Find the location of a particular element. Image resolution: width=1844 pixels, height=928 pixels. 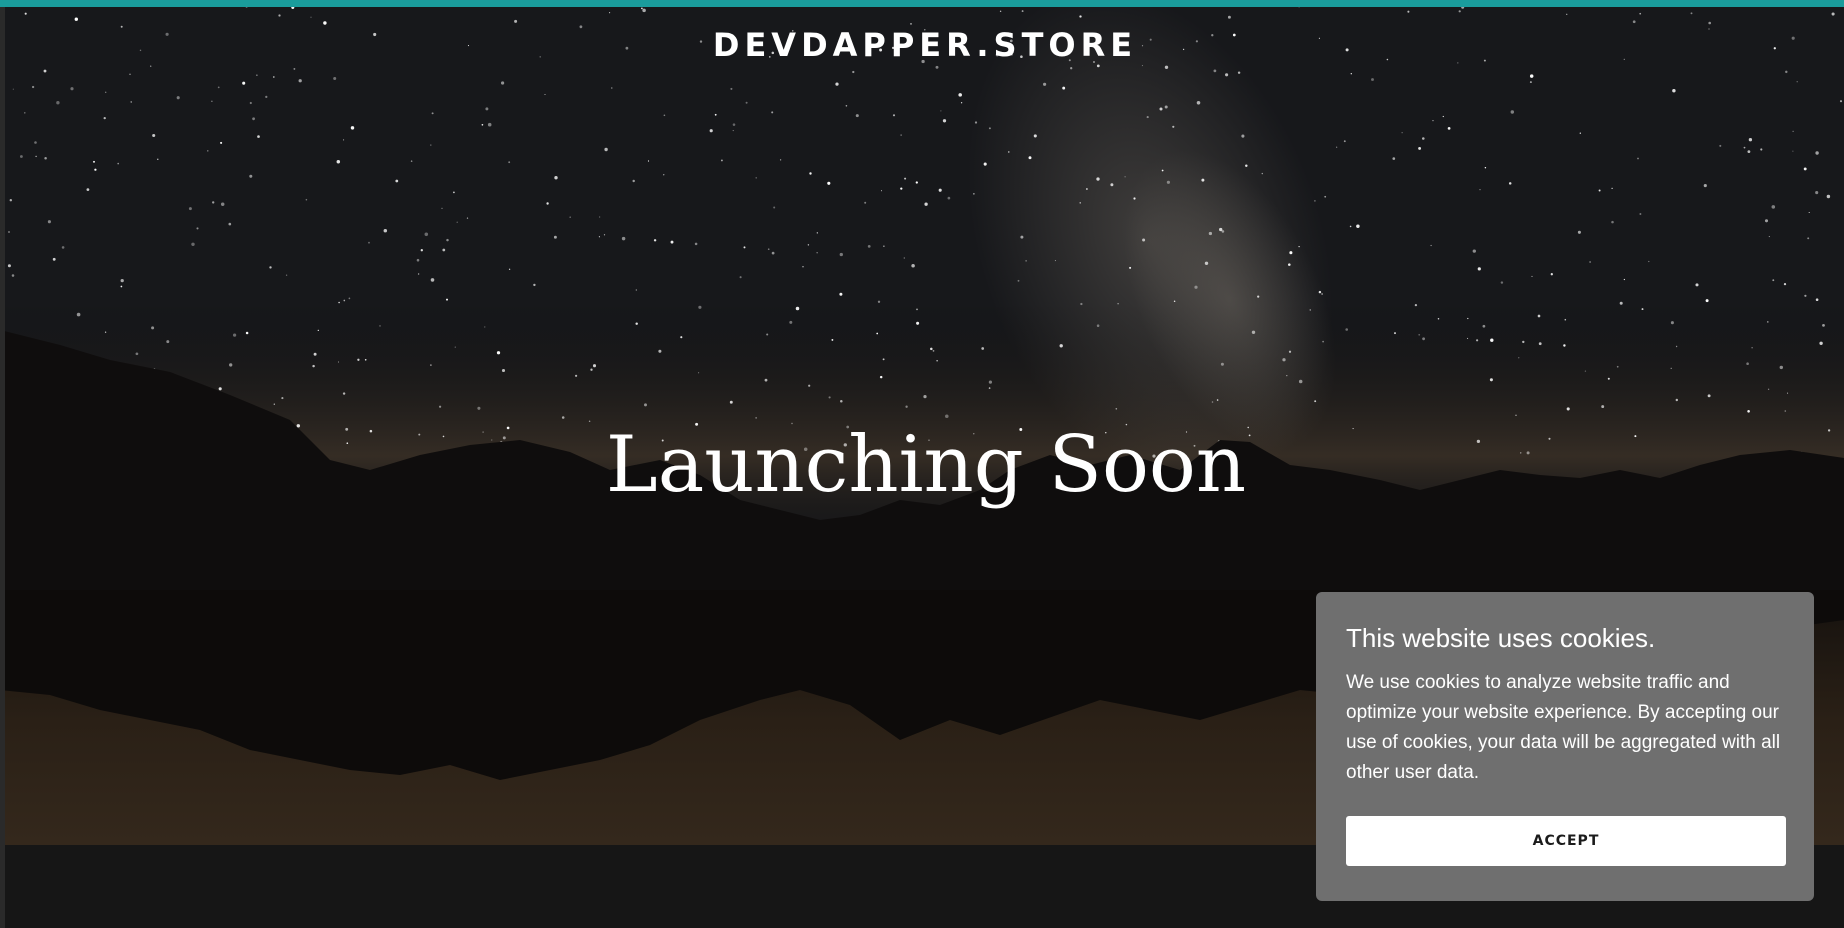

accent-top-bar is located at coordinates (922, 3).